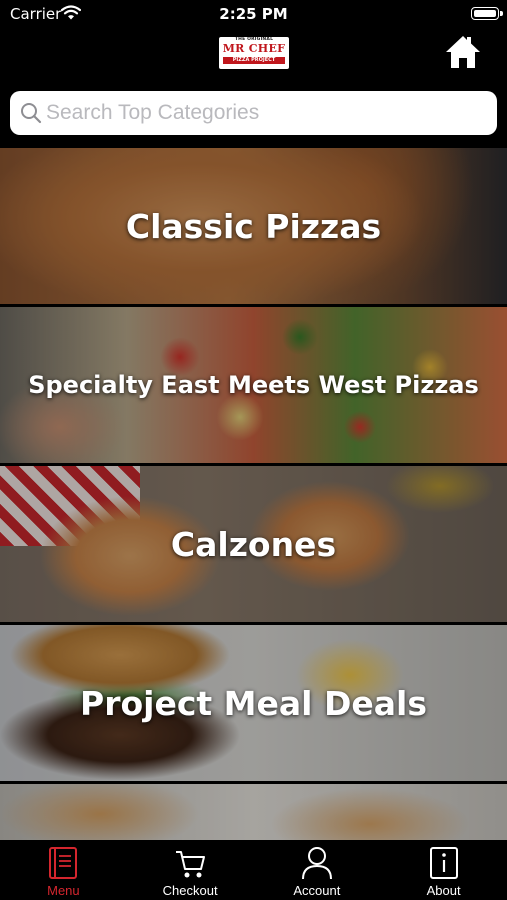 The width and height of the screenshot is (507, 900). I want to click on cart-icon, so click(191, 864).